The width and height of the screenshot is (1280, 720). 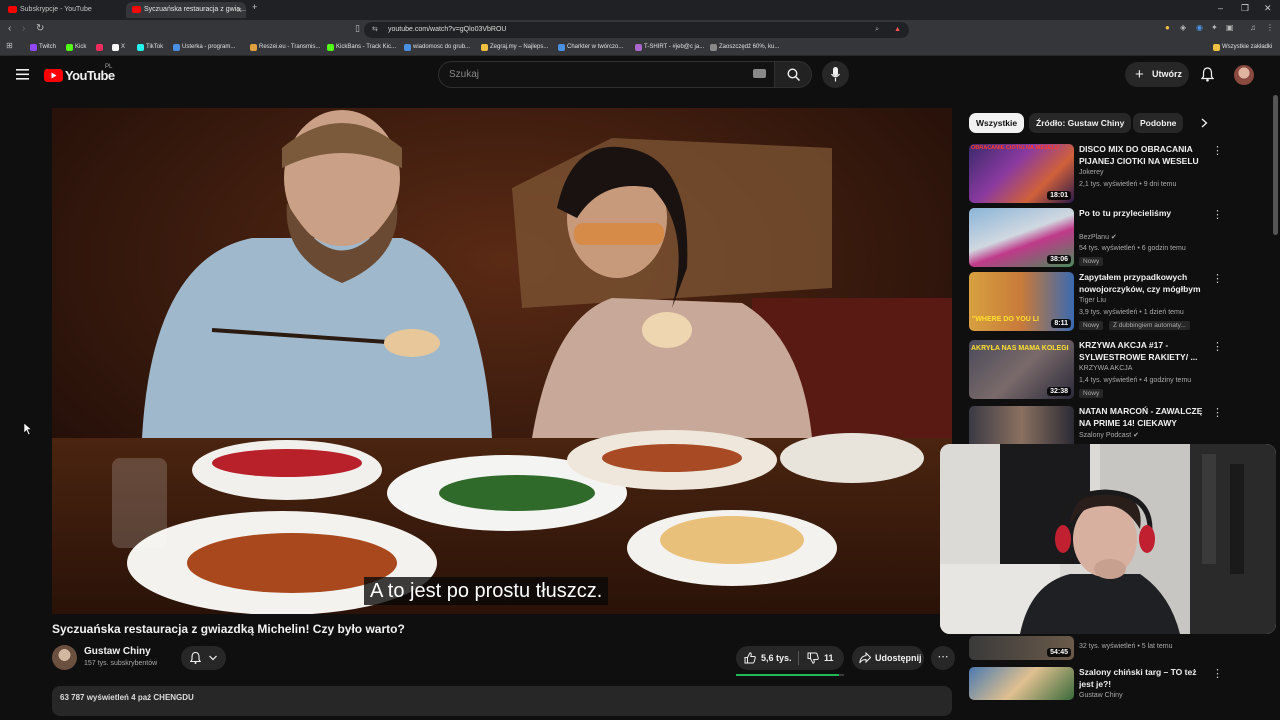 I want to click on search-input: Szukaj, so click(x=606, y=74).